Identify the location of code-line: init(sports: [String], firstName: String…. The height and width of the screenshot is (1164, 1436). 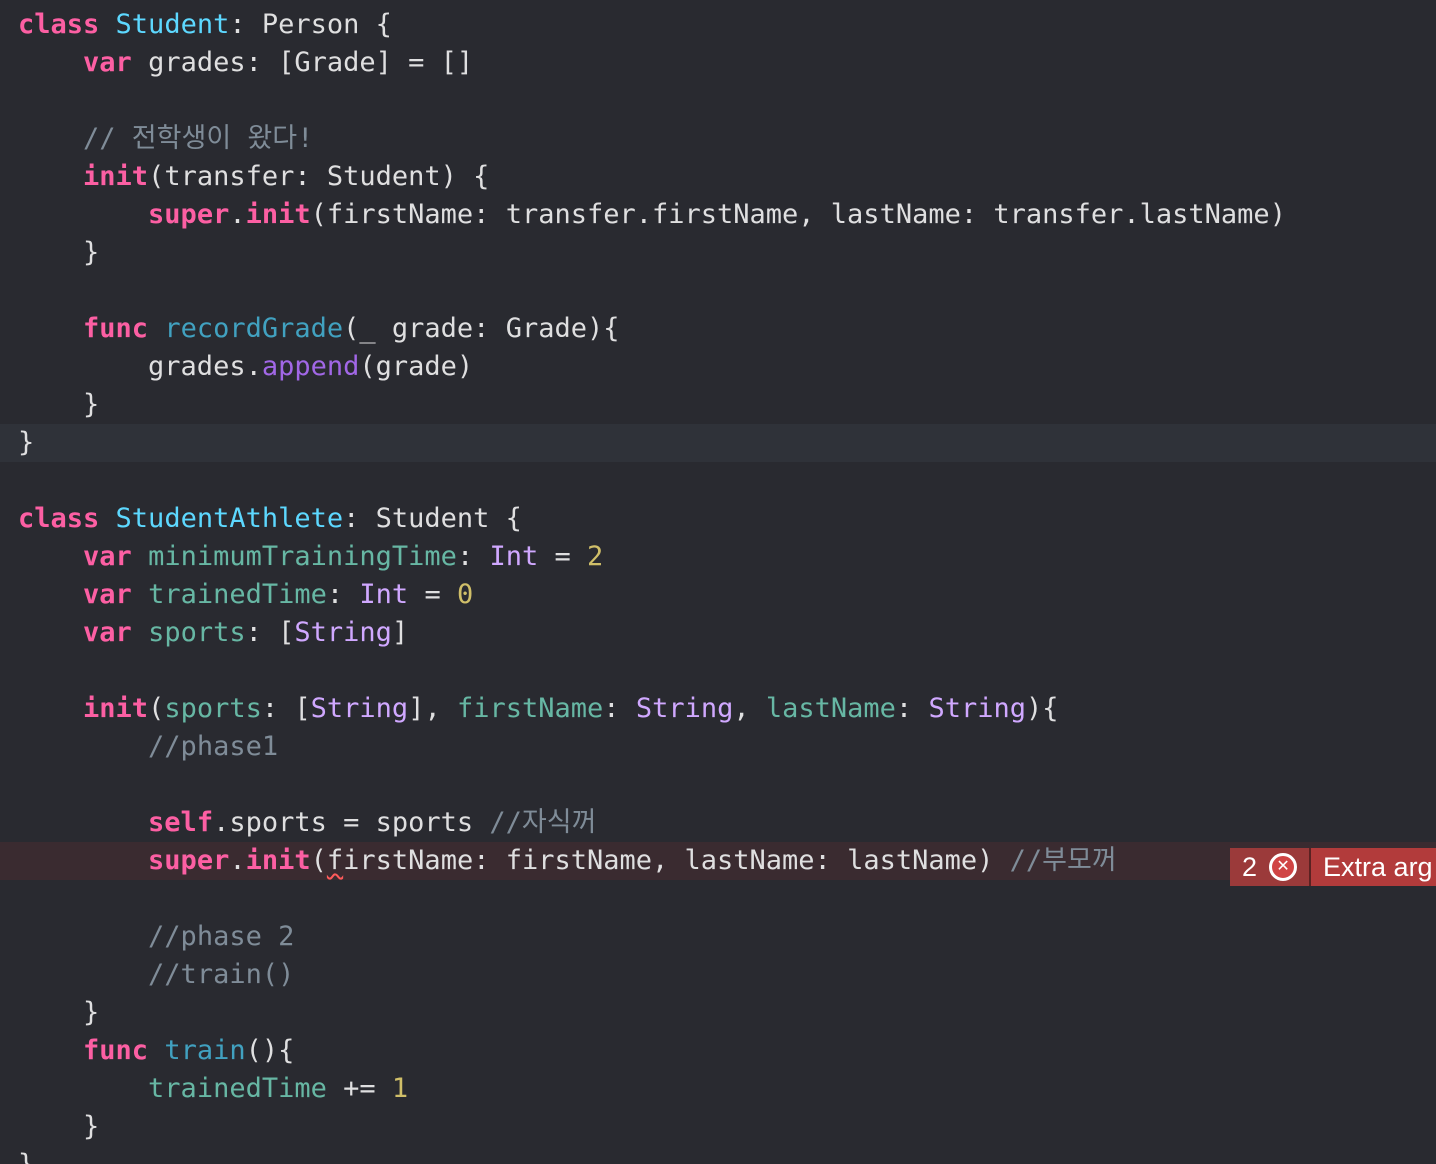
(718, 709).